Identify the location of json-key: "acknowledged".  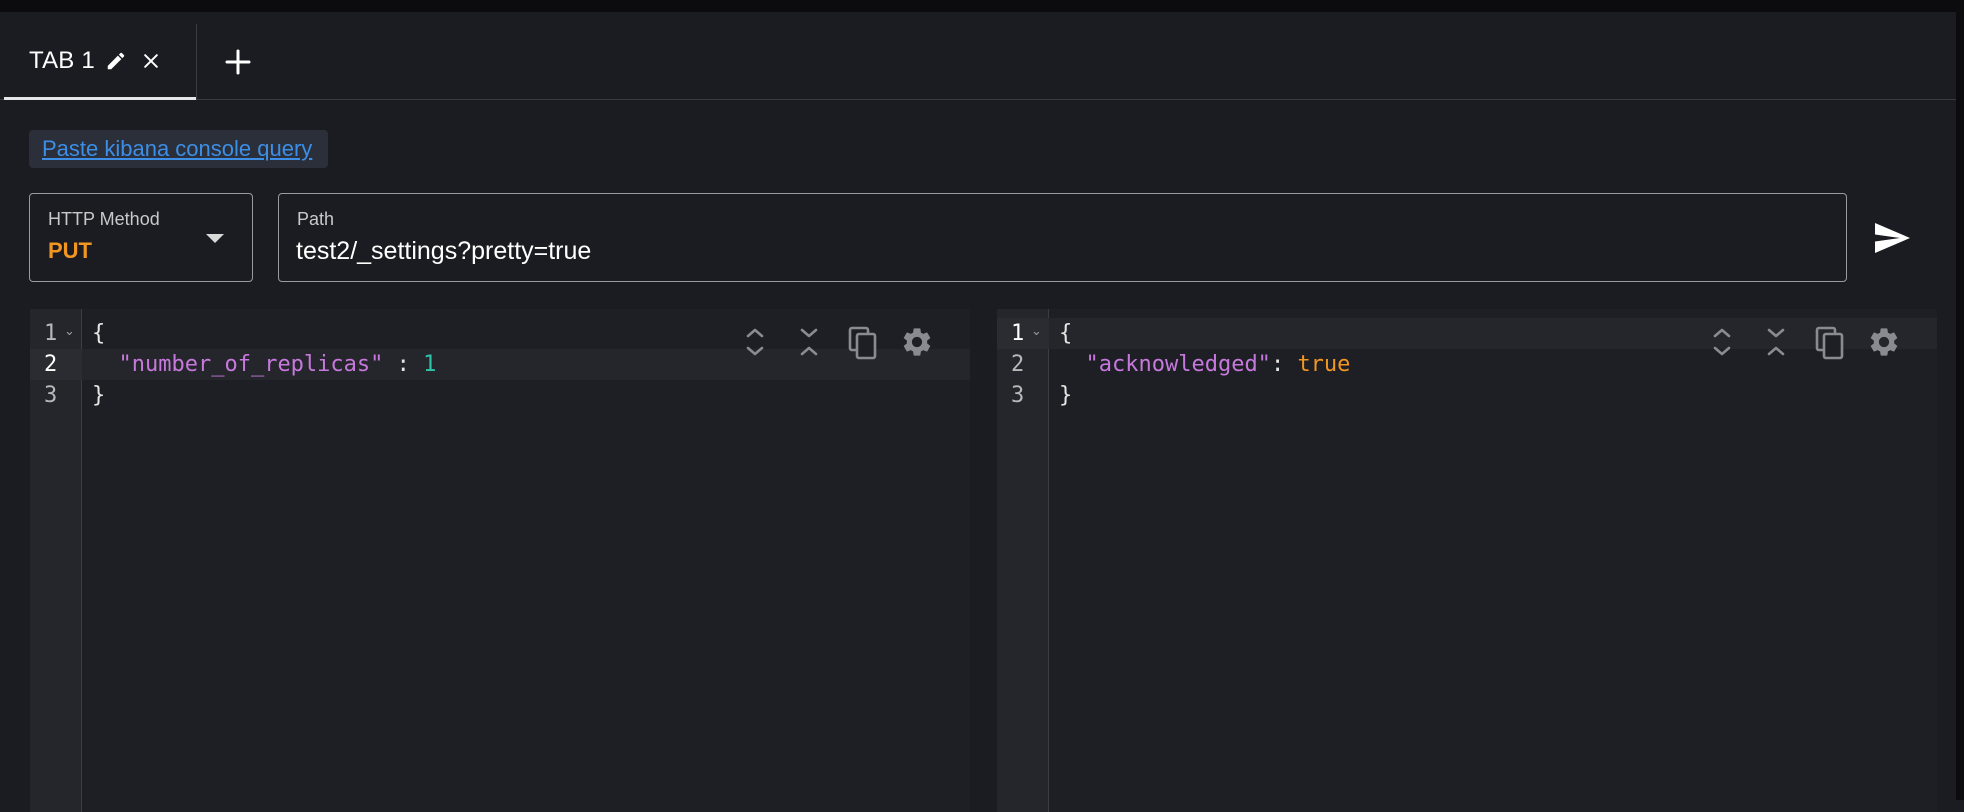
(1178, 364).